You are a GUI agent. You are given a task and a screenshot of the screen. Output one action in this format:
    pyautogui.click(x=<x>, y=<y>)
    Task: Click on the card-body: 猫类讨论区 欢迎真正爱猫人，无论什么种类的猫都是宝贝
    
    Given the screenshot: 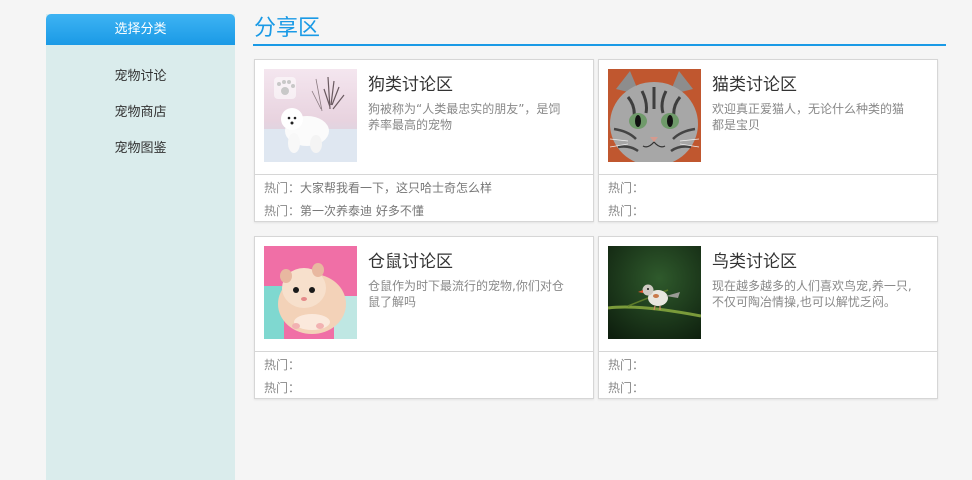 What is the action you would take?
    pyautogui.click(x=768, y=117)
    